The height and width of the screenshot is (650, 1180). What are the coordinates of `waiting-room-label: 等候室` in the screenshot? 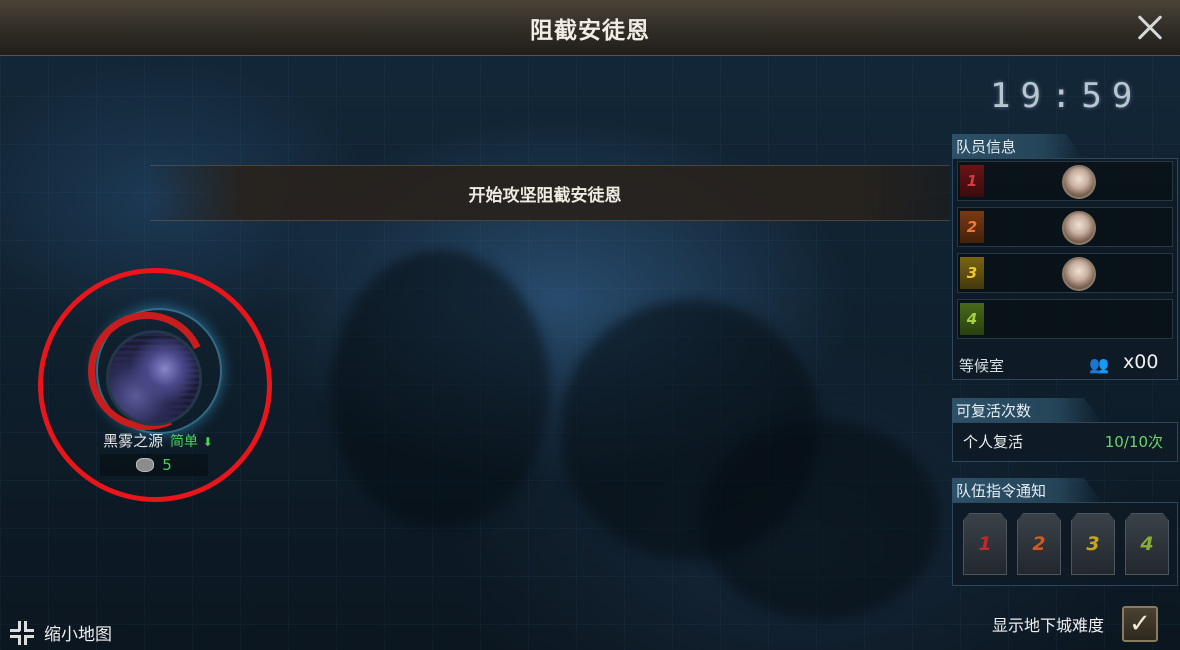 It's located at (982, 366).